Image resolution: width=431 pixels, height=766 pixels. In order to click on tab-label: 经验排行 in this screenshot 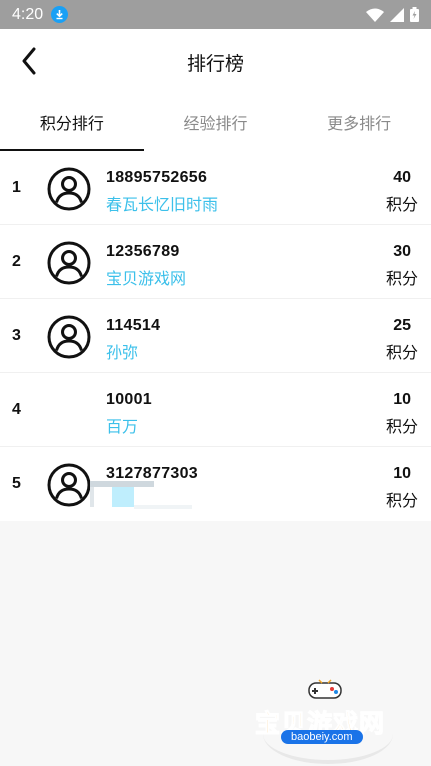, I will do `click(215, 124)`.